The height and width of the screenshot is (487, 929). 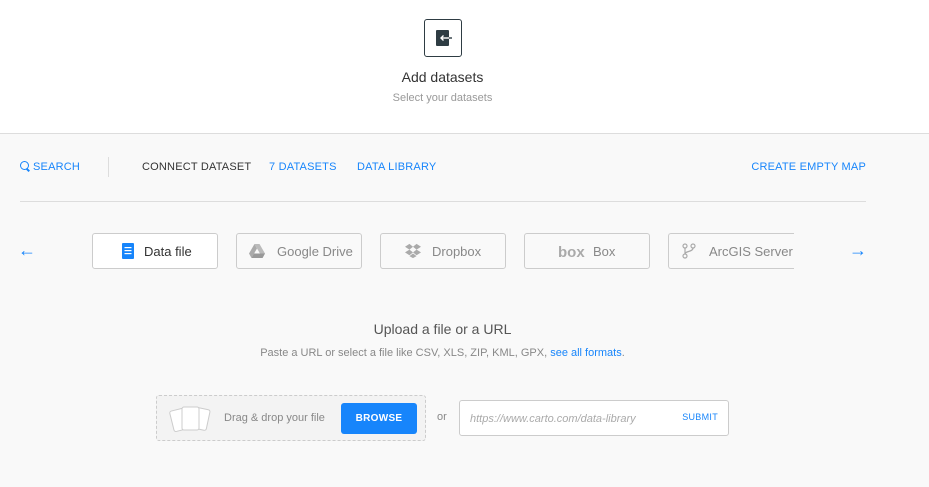 I want to click on arrow-right-icon: →, so click(x=858, y=250).